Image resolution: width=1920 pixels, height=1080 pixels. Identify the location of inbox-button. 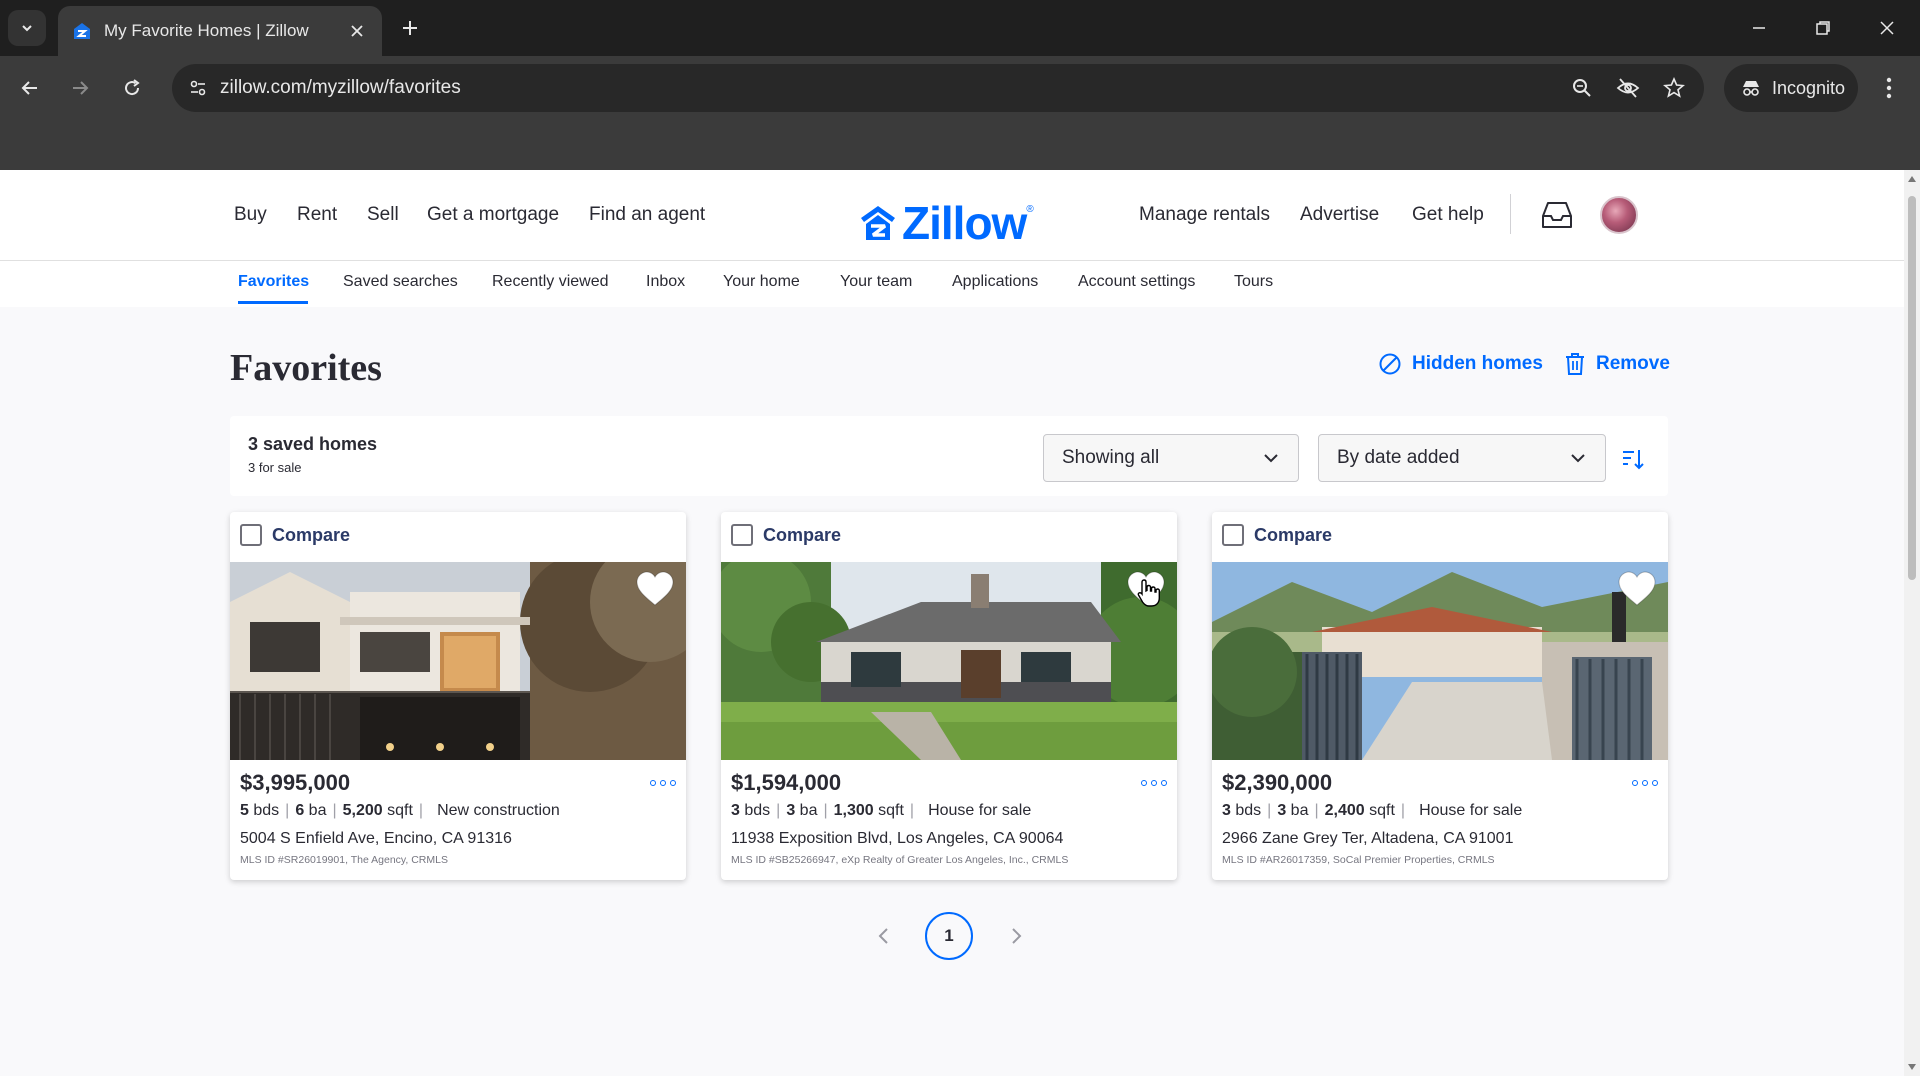
(1557, 215).